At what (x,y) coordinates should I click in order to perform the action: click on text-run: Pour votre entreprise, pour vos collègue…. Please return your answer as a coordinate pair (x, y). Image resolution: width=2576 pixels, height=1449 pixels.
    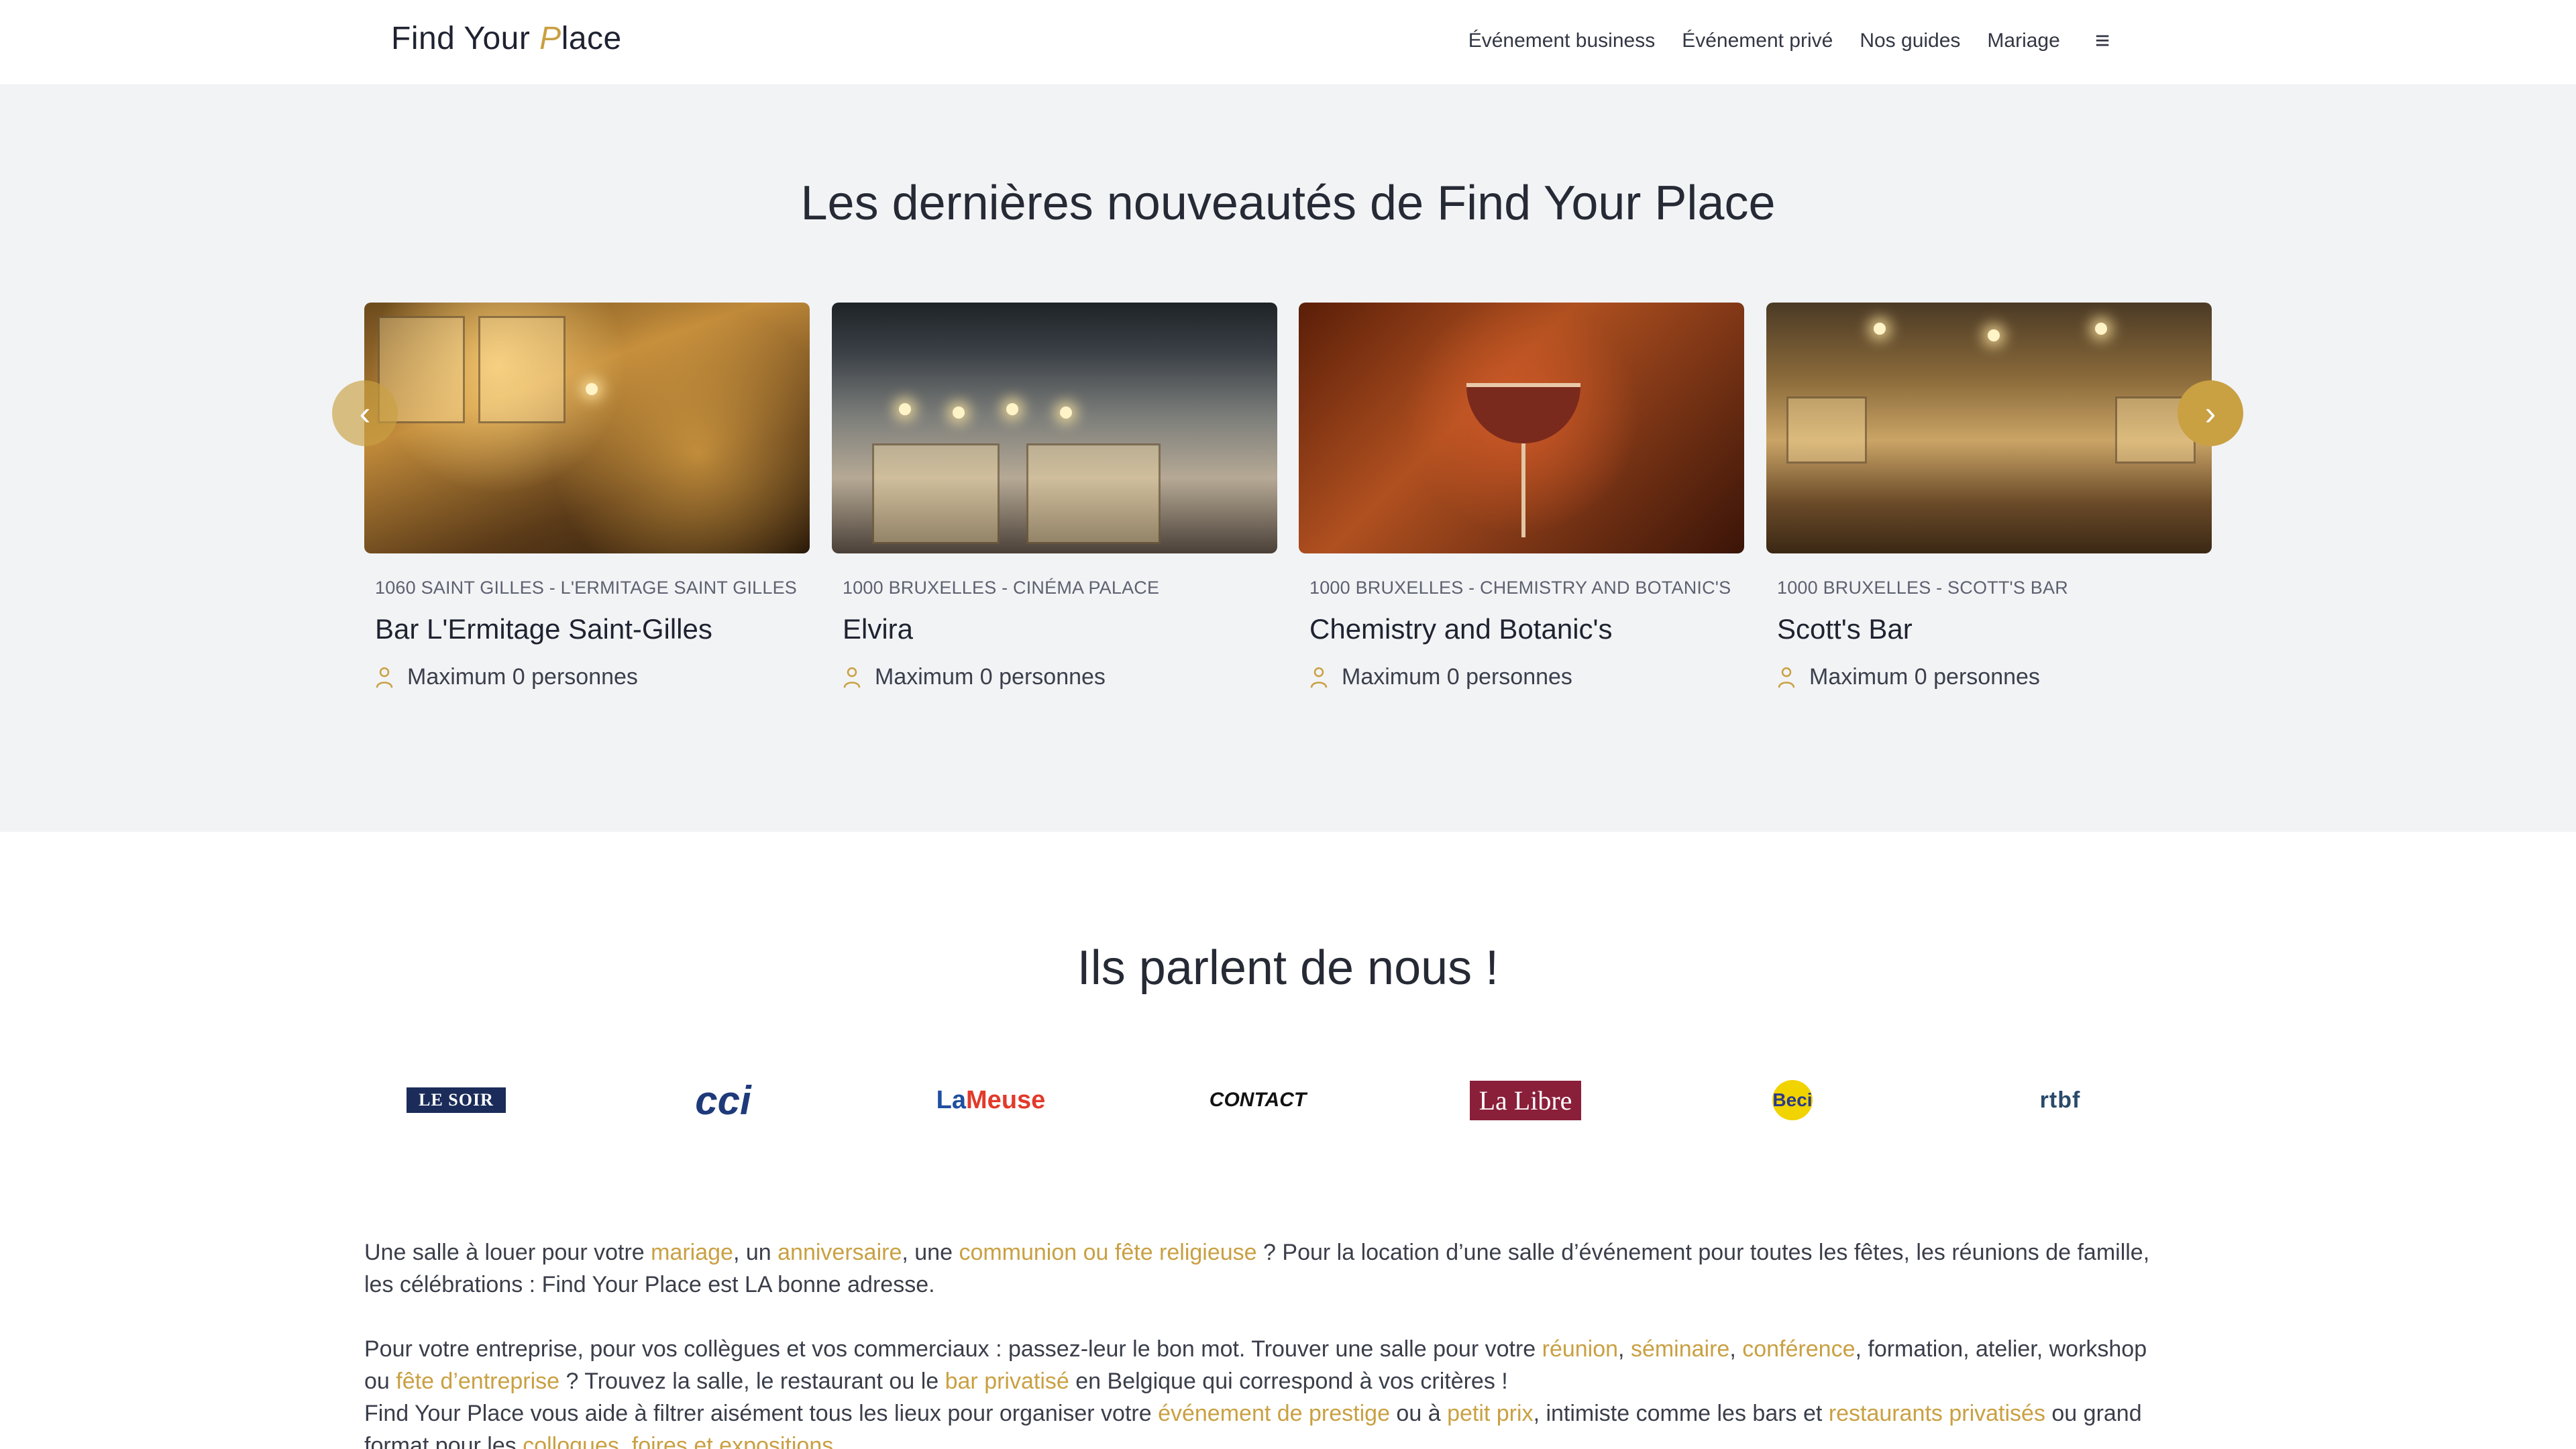
    Looking at the image, I should click on (953, 1349).